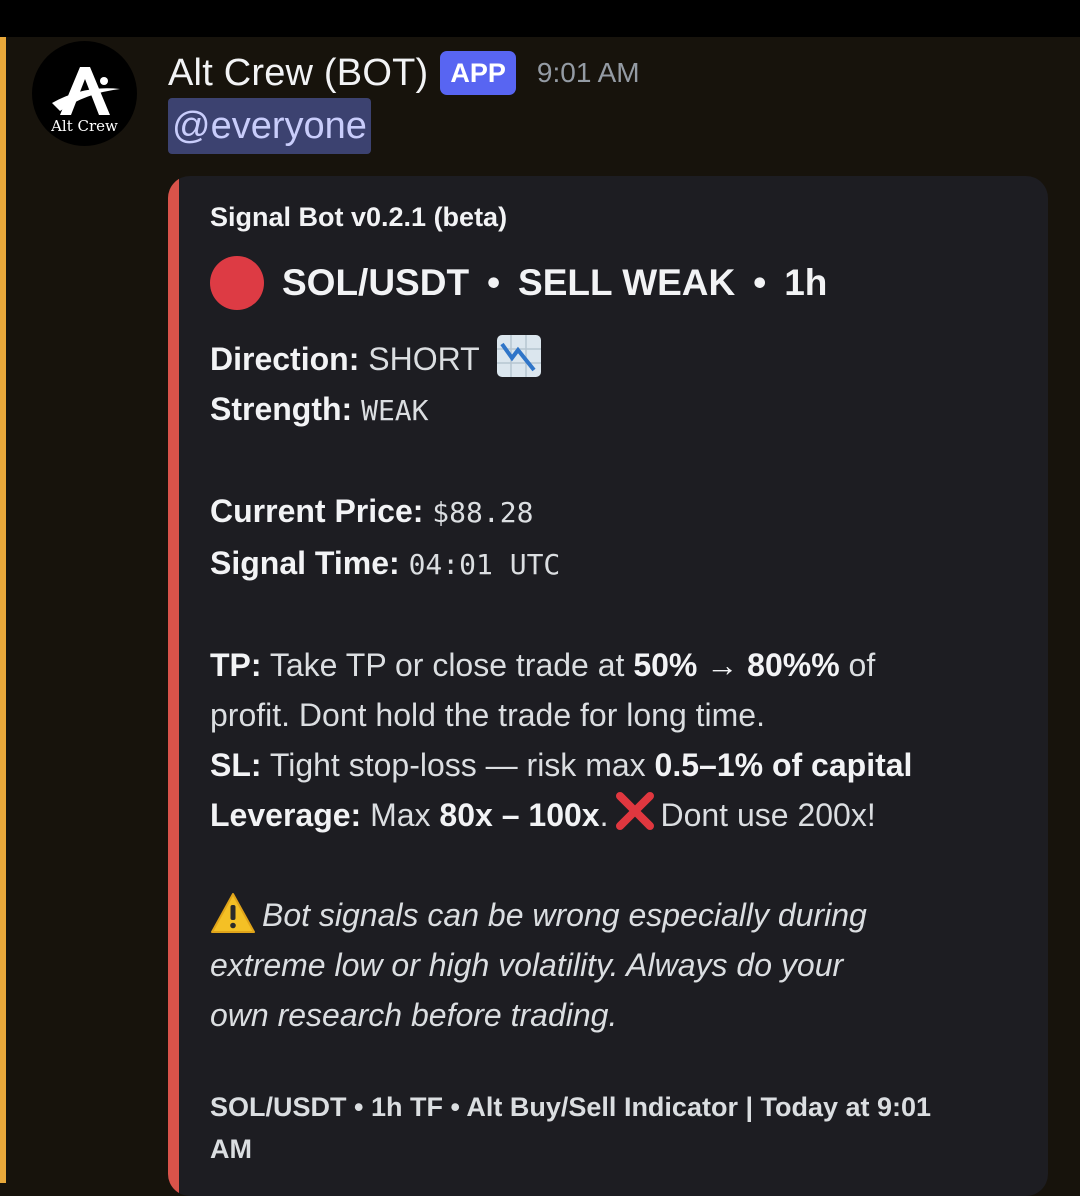 This screenshot has height=1196, width=1080. Describe the element at coordinates (424, 359) in the screenshot. I see `direction-value: SHORT` at that location.